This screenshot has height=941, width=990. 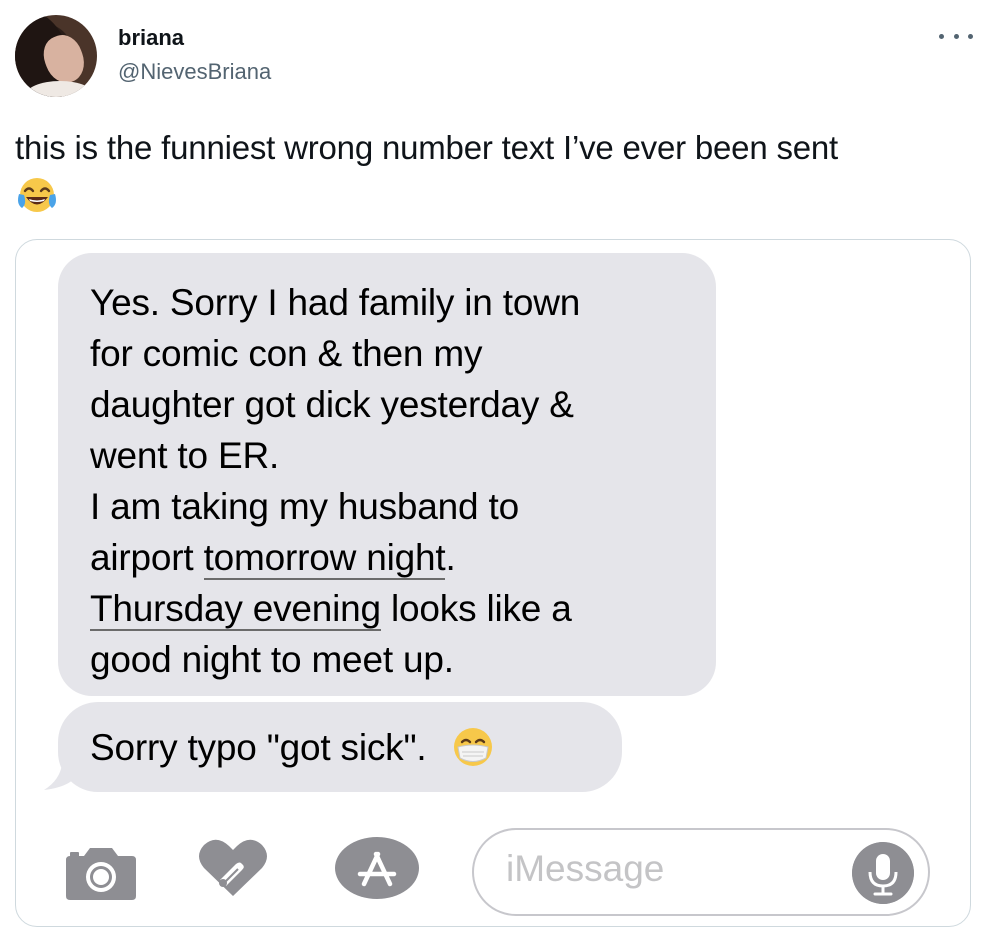 What do you see at coordinates (233, 867) in the screenshot?
I see `digital-touch-heart-icon` at bounding box center [233, 867].